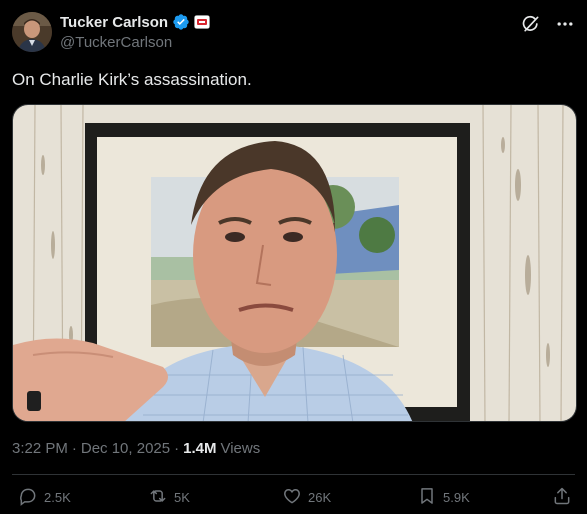 Image resolution: width=587 pixels, height=514 pixels. I want to click on repost-icon, so click(158, 497).